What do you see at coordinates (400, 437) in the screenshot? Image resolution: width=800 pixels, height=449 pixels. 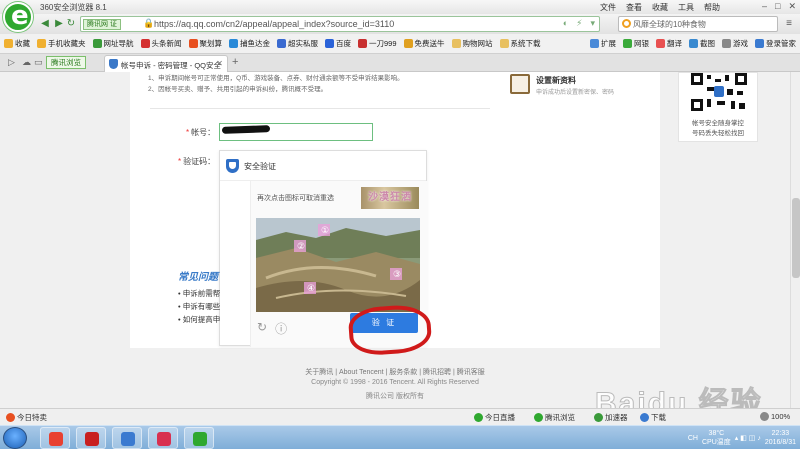 I see `windows-taskbar: CH 38°C CPU温度 ▴ ◧ ◫ ♪ 22:33 2016/8/31` at bounding box center [400, 437].